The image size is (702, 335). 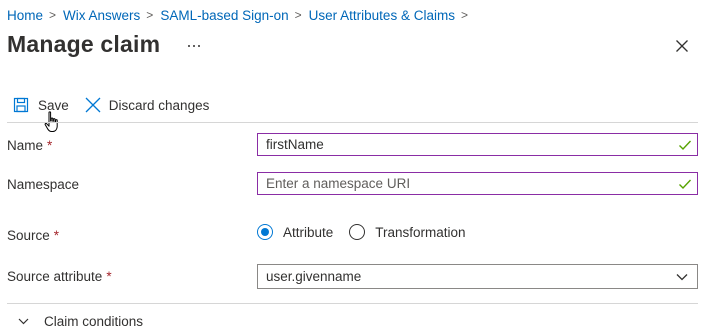 What do you see at coordinates (420, 232) in the screenshot?
I see `radio-label-transformation: Transformation` at bounding box center [420, 232].